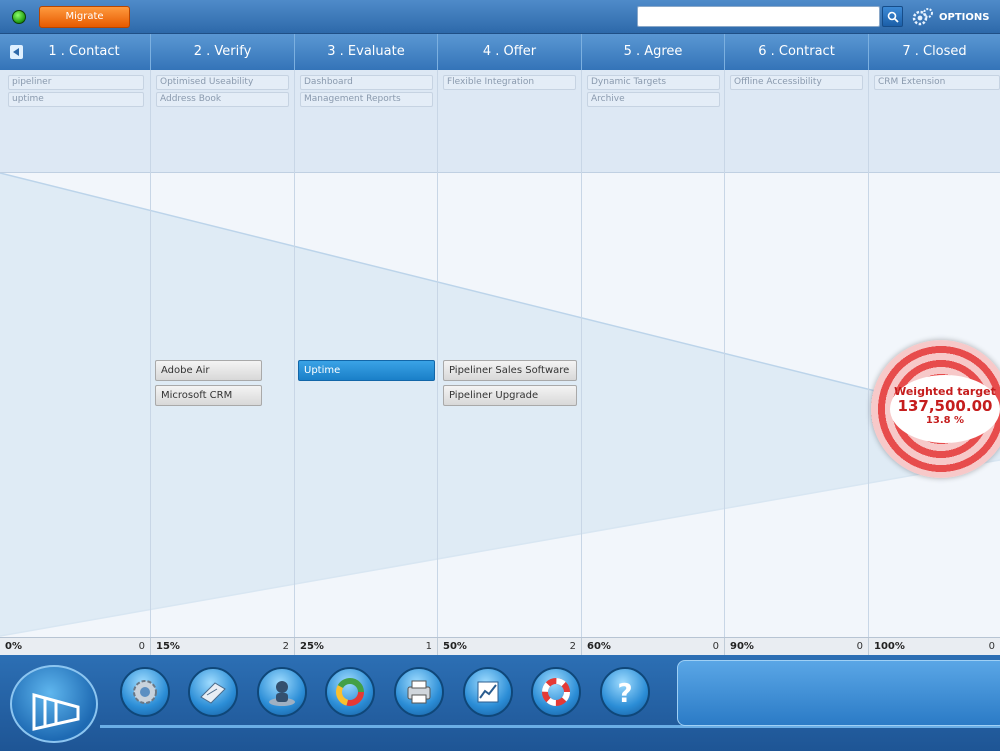 The width and height of the screenshot is (1000, 751). What do you see at coordinates (428, 646) in the screenshot?
I see `stat-count: 1` at bounding box center [428, 646].